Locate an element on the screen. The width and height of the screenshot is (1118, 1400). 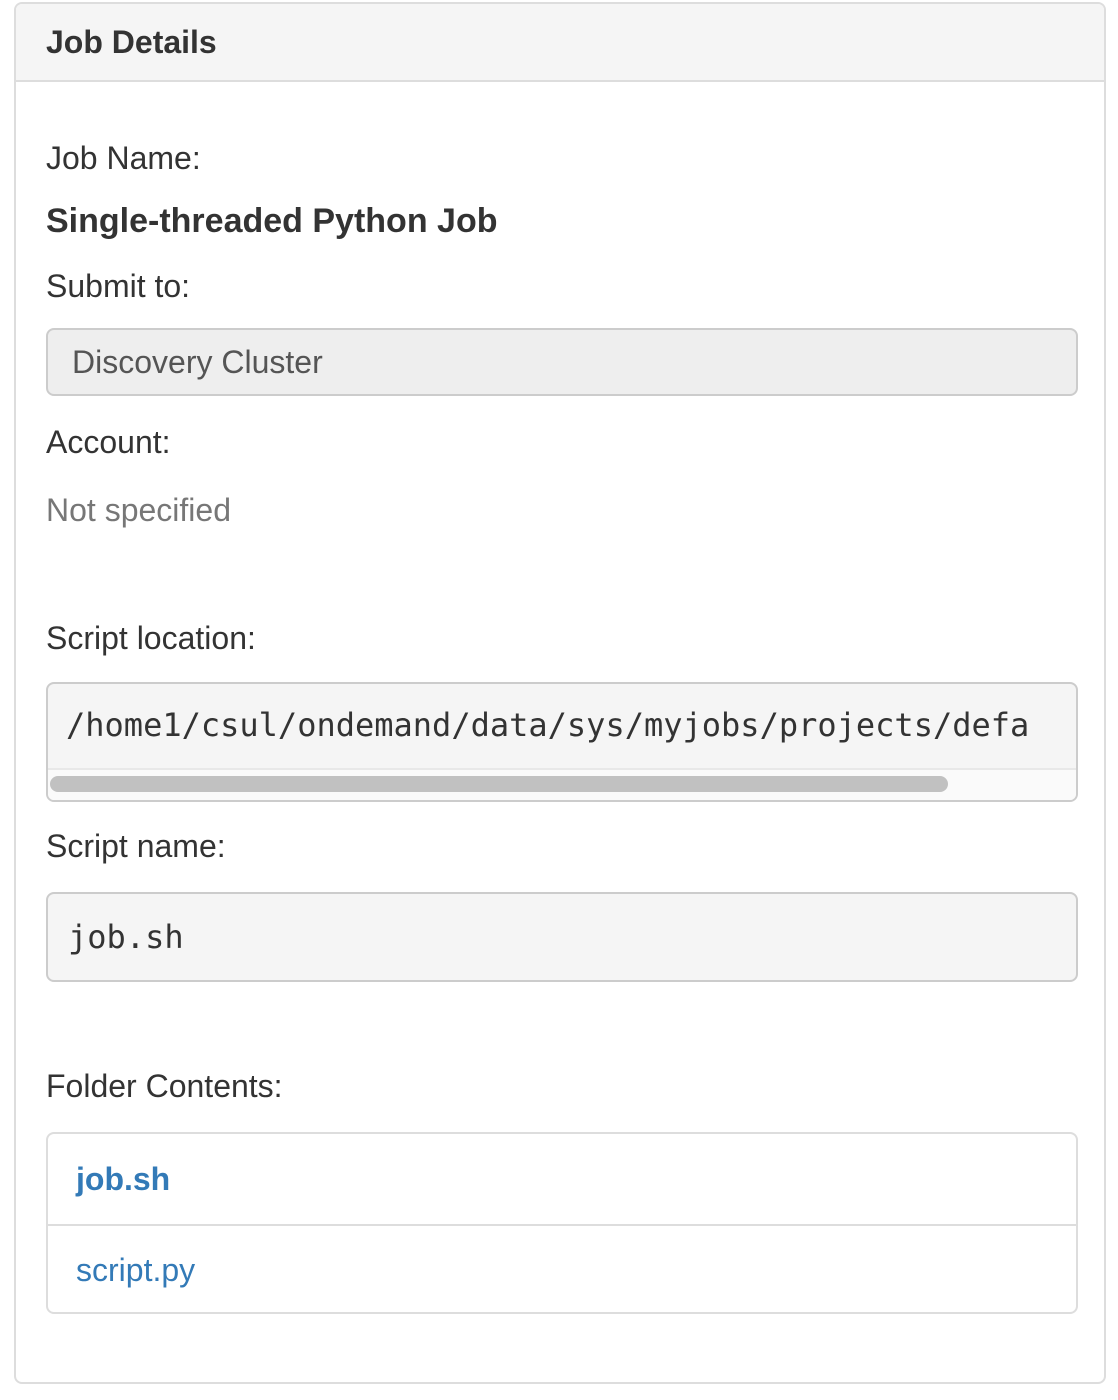
account-label: Account: is located at coordinates (108, 442).